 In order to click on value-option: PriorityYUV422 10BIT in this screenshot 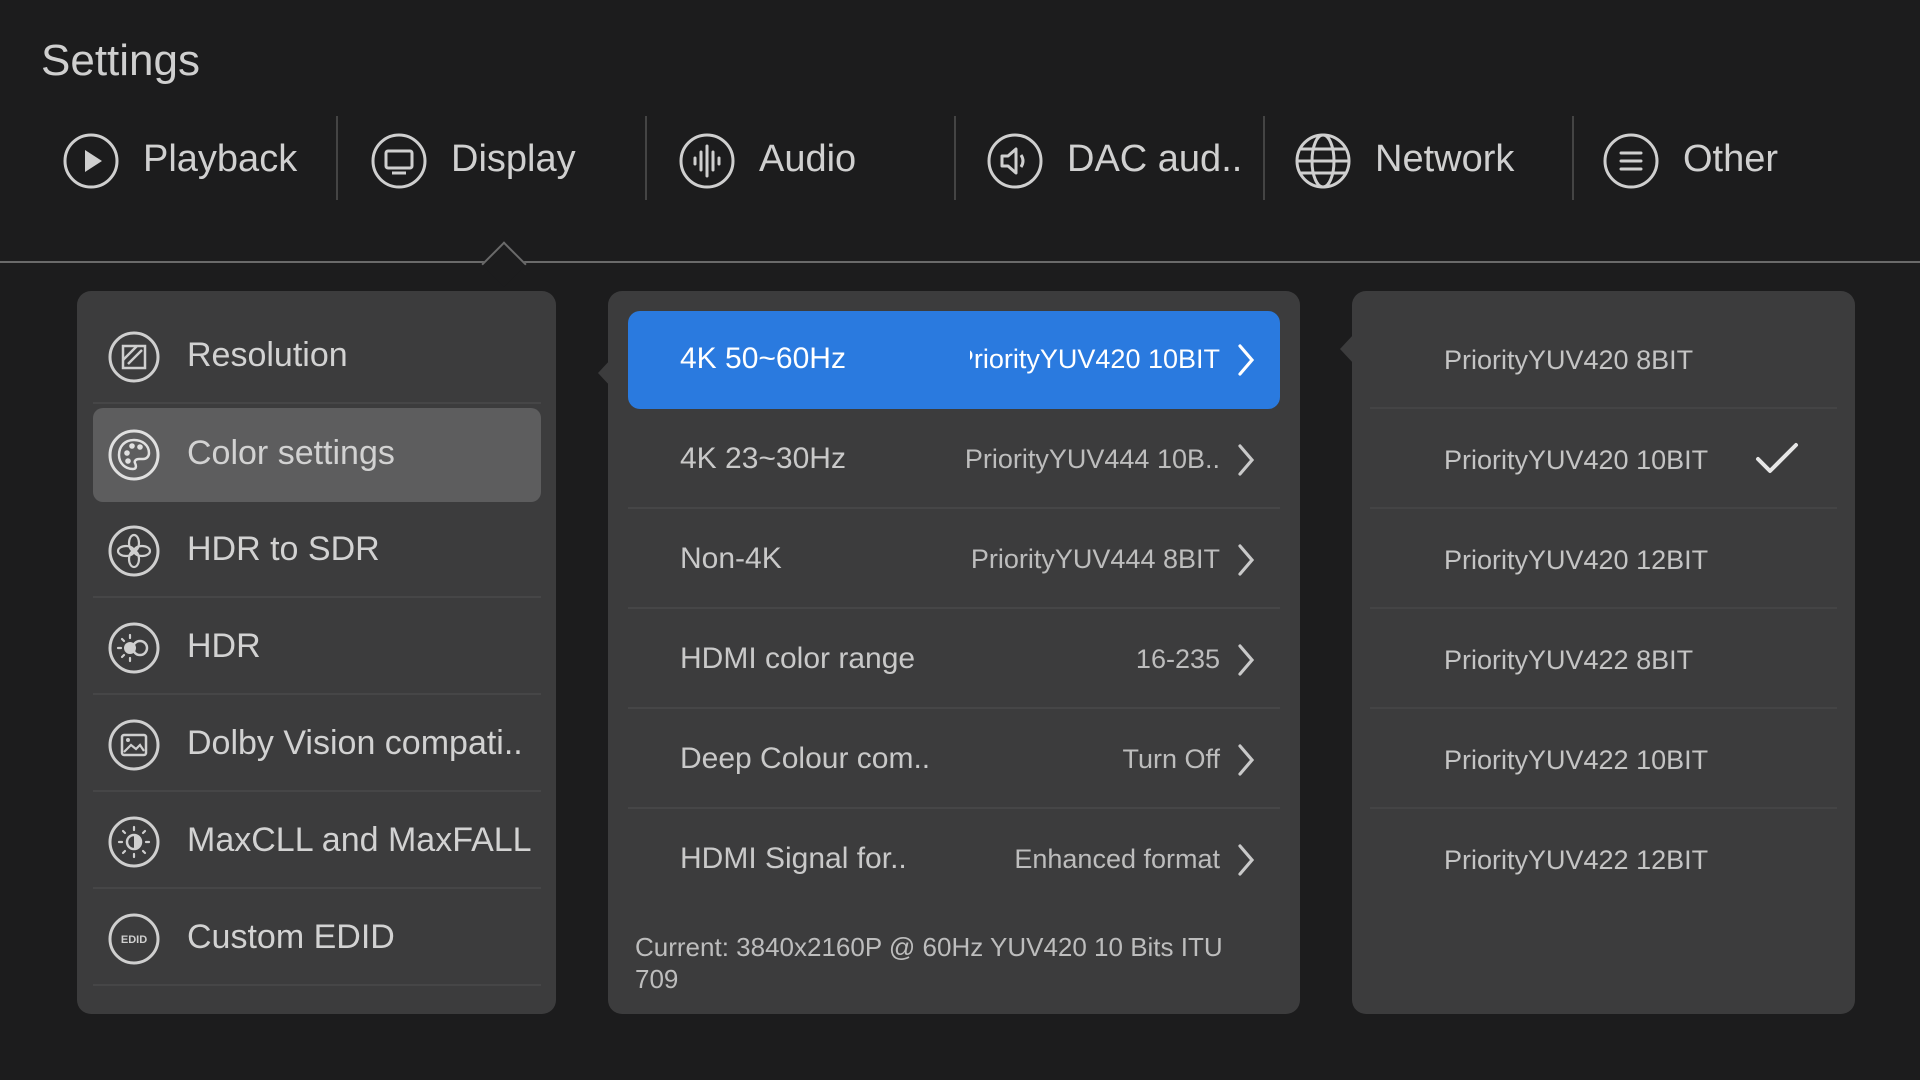, I will do `click(1603, 760)`.